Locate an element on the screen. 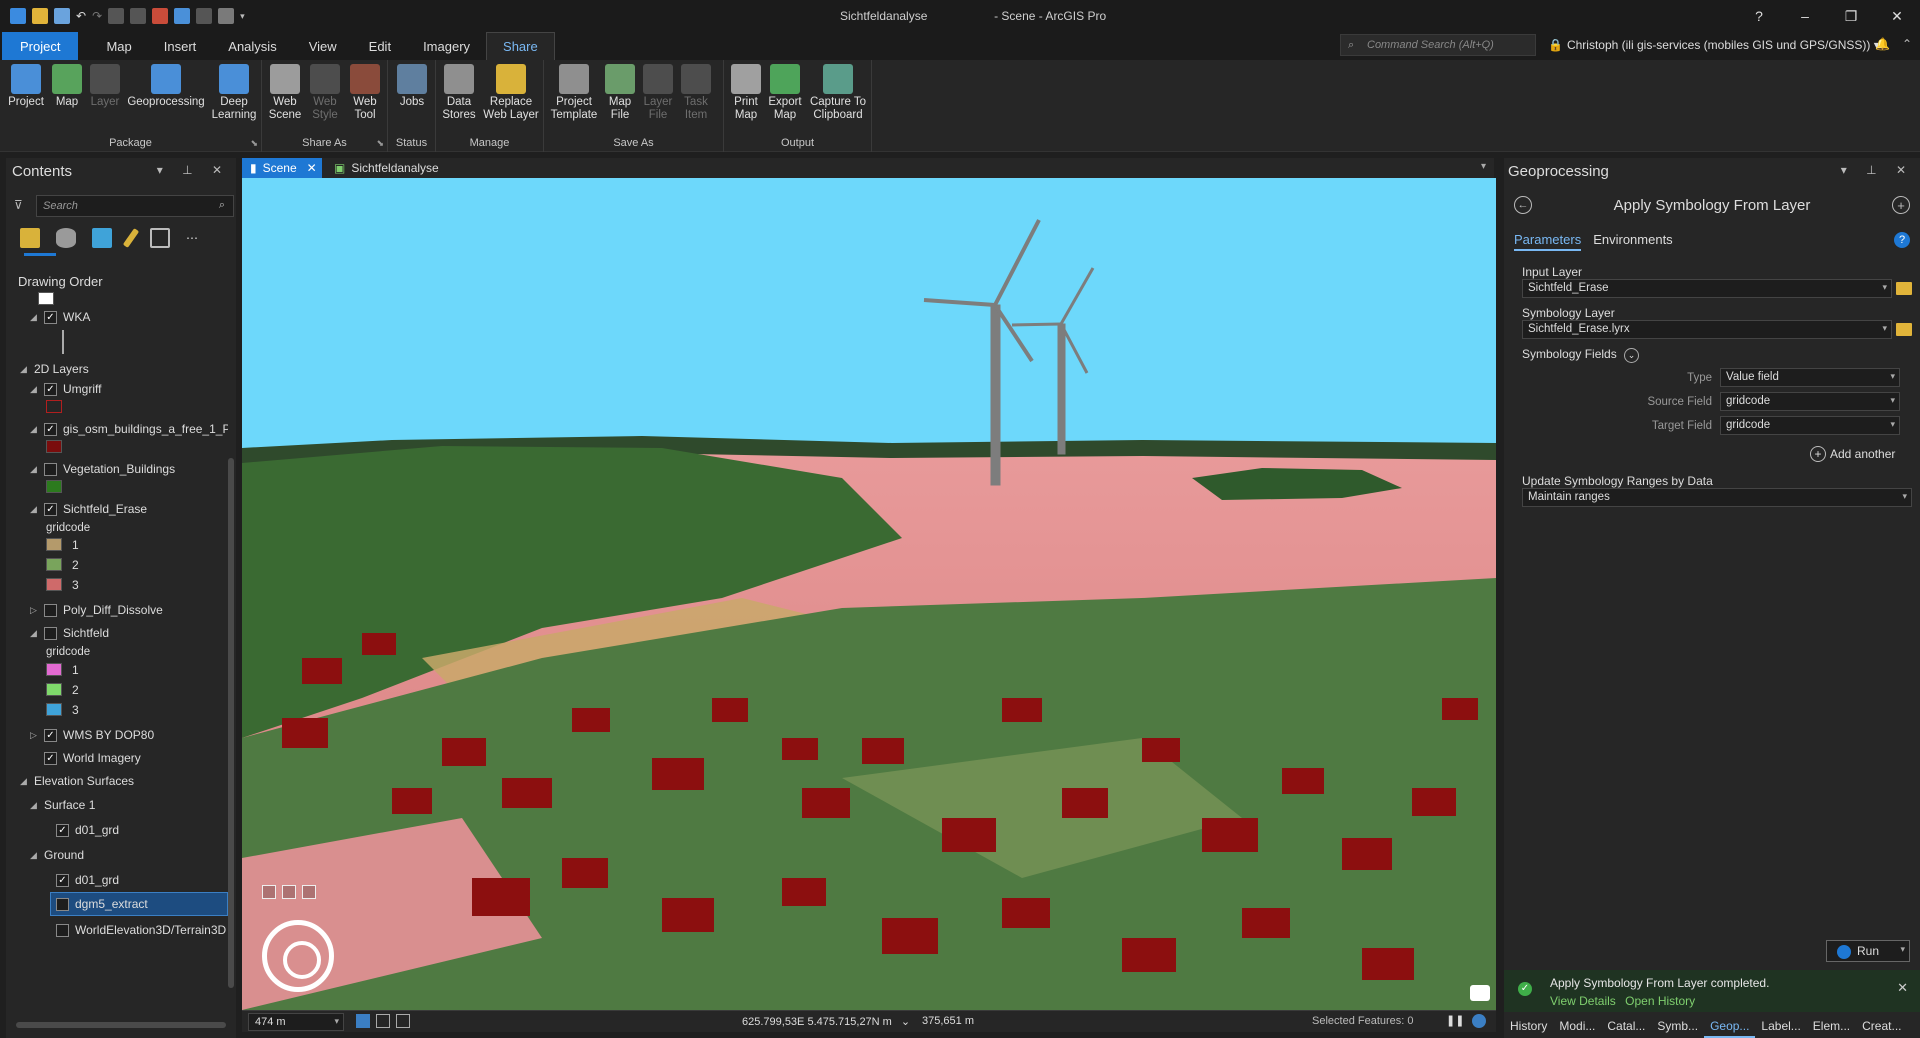 The width and height of the screenshot is (1920, 1038). person-view-icon is located at coordinates (309, 892).